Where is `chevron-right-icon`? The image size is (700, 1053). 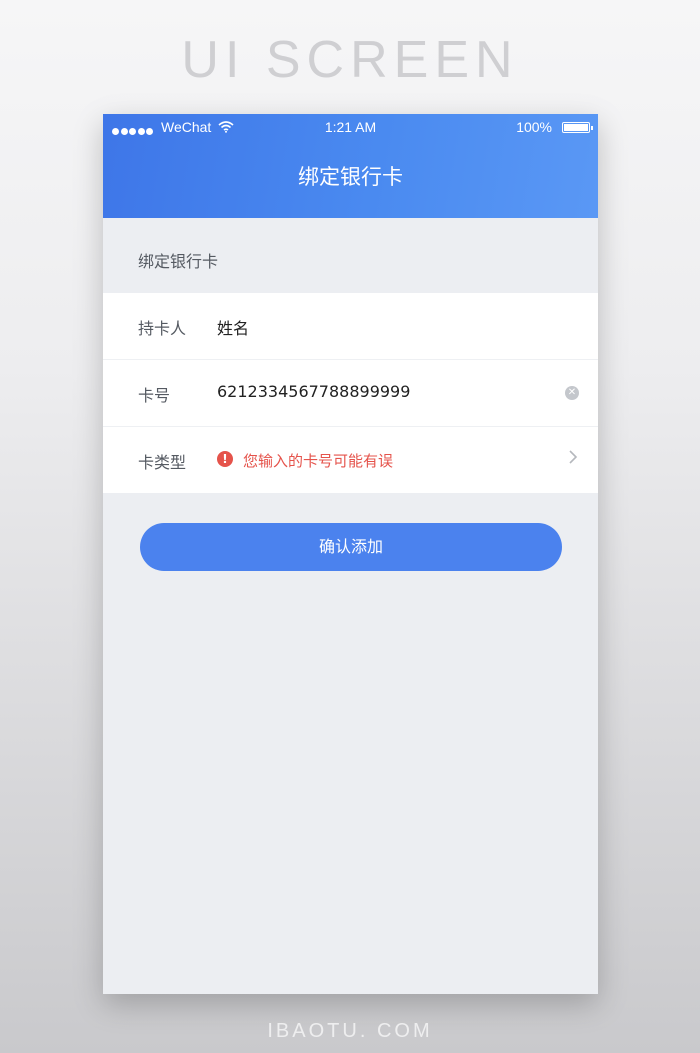 chevron-right-icon is located at coordinates (573, 459).